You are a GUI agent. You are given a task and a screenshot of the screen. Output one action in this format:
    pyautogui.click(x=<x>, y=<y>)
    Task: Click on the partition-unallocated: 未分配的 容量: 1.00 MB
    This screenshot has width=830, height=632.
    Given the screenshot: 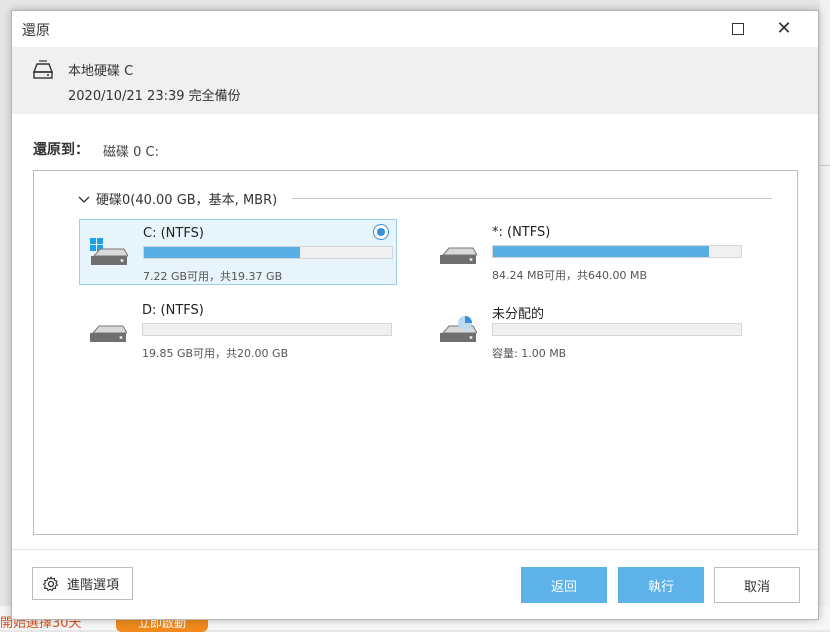 What is the action you would take?
    pyautogui.click(x=588, y=330)
    